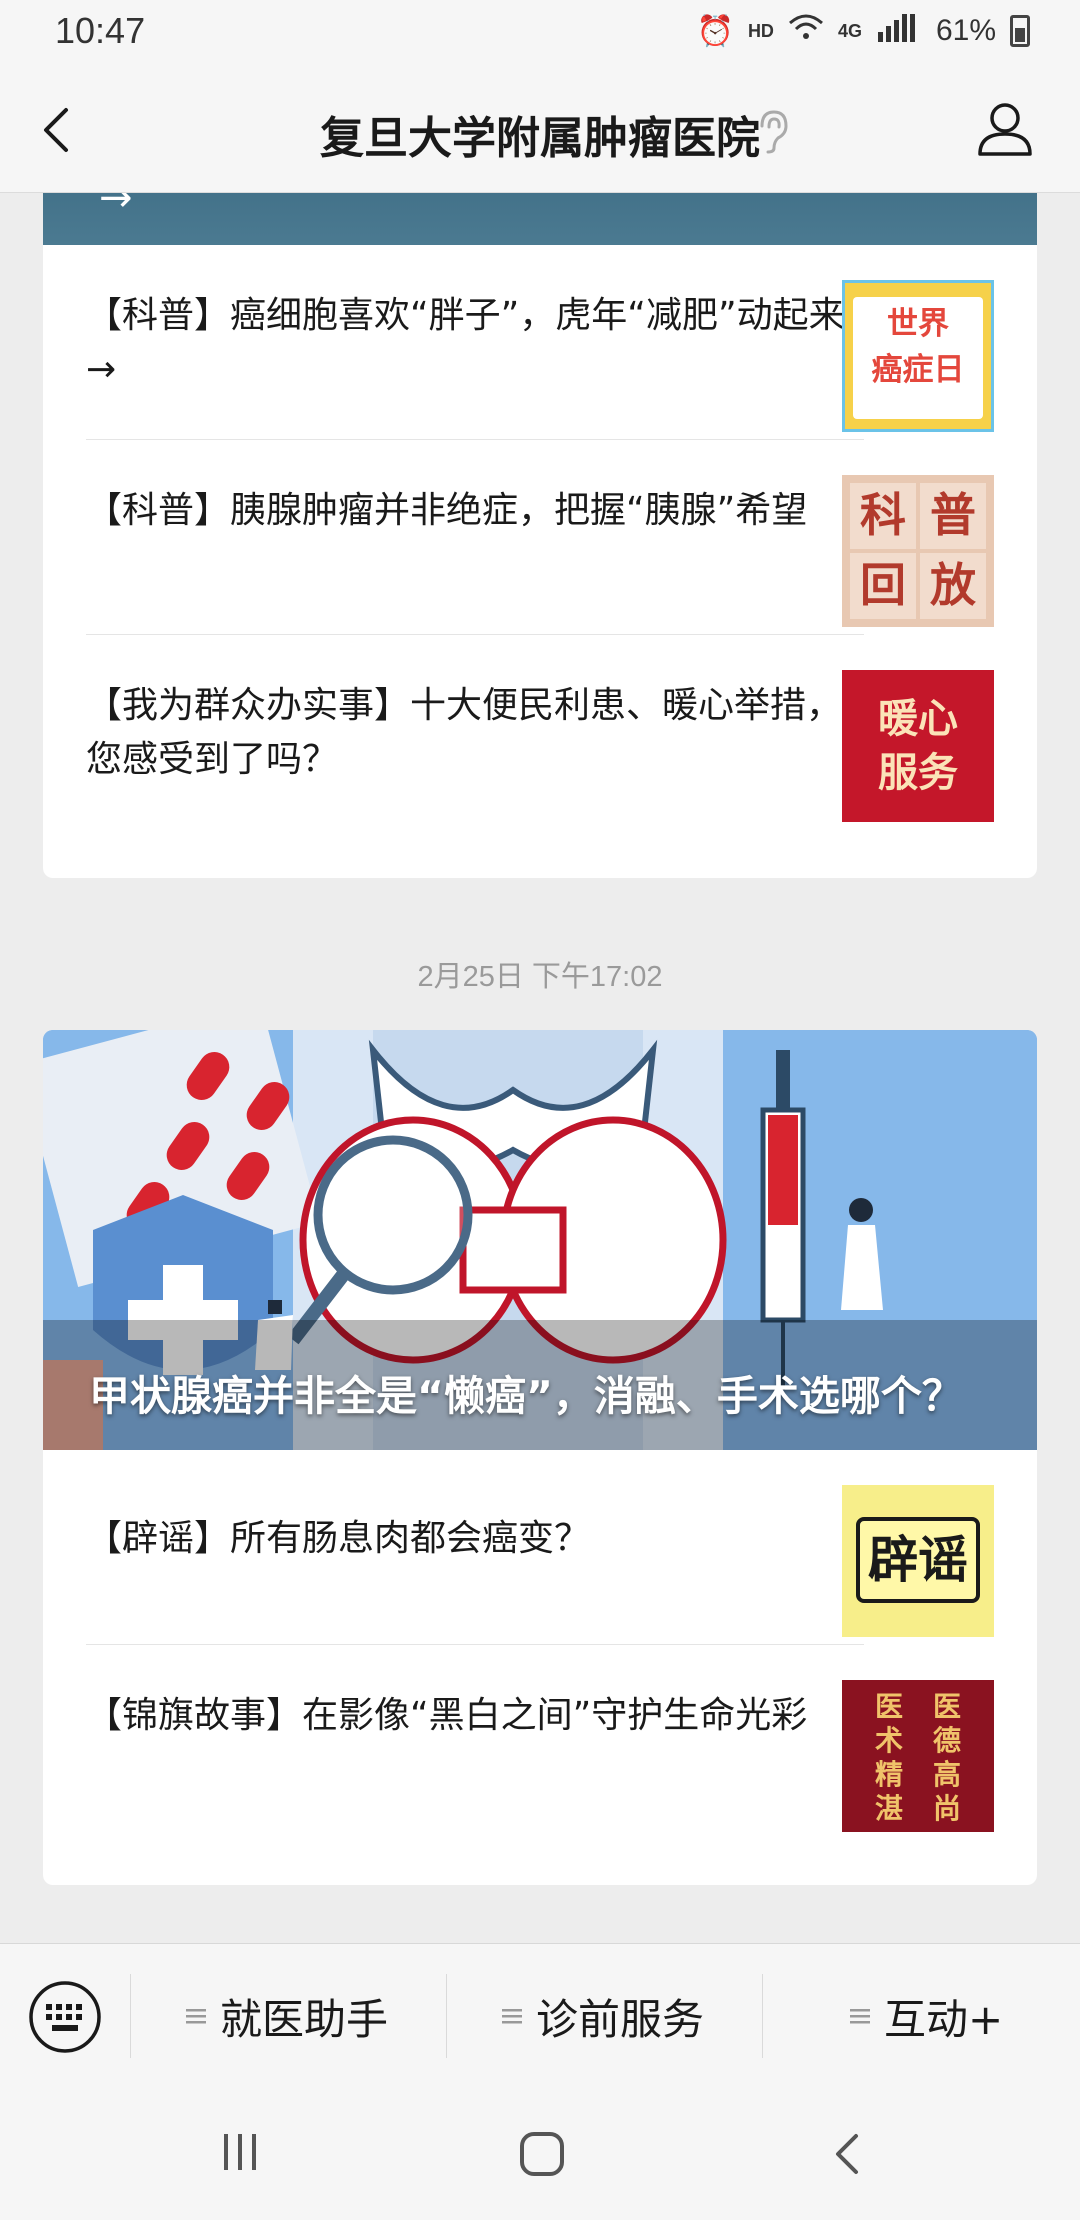 The image size is (1080, 2220). What do you see at coordinates (540, 1742) in the screenshot?
I see `list-item: 【锦旗故事】在影像“黑白之间”守护生命光彩 医 医 术 德 精 高 湛 尚` at bounding box center [540, 1742].